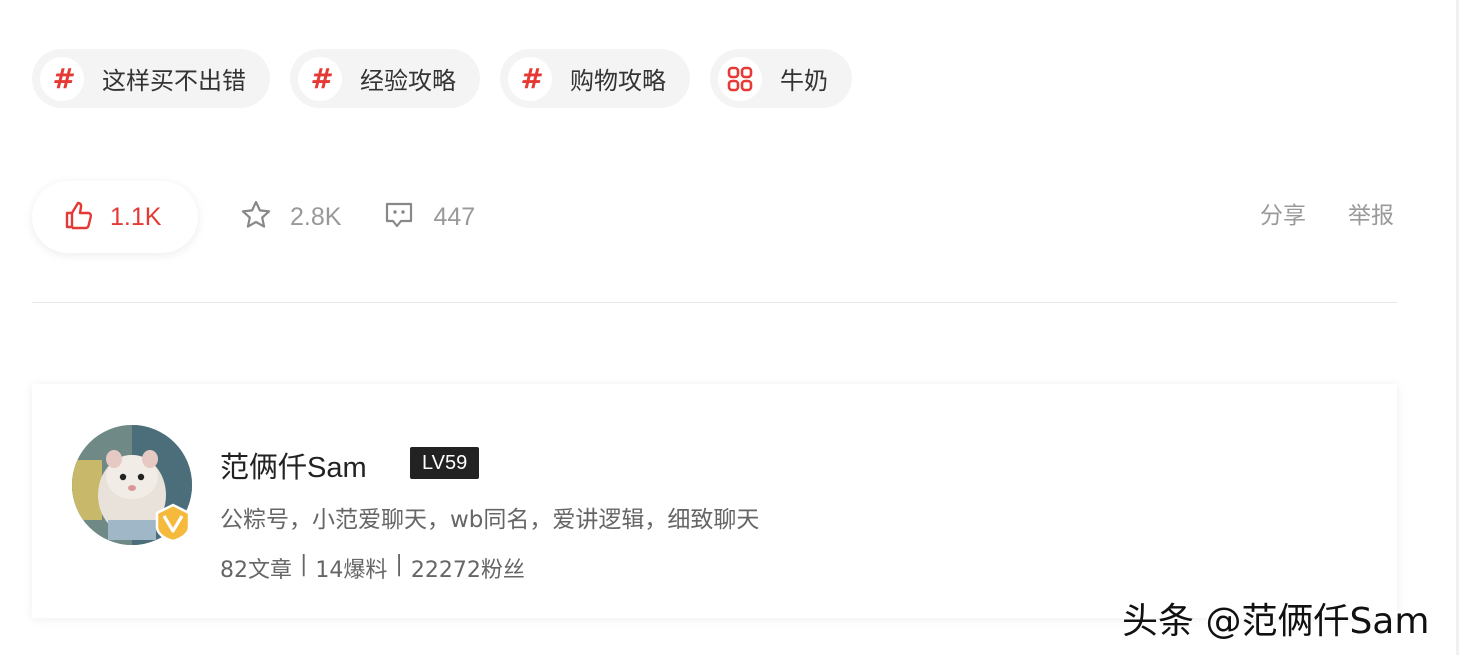  I want to click on verified-badge-icon, so click(173, 523).